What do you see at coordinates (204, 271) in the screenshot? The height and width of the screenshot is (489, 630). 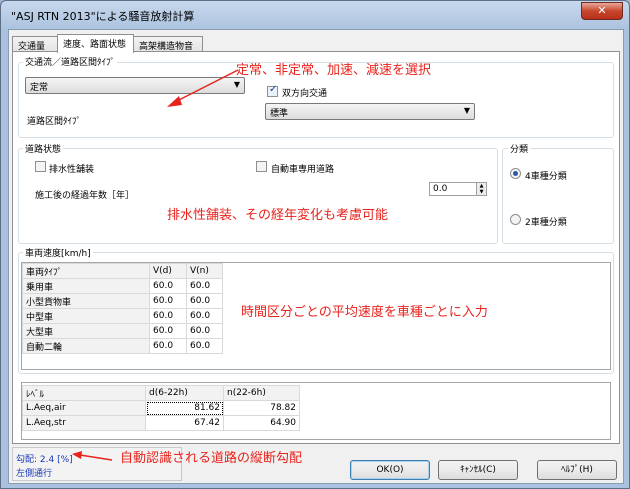 I see `column-header: V(n)` at bounding box center [204, 271].